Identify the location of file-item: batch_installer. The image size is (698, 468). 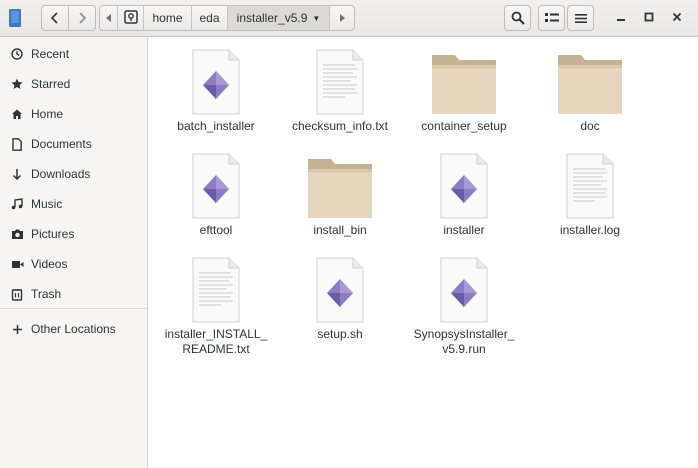
(216, 91).